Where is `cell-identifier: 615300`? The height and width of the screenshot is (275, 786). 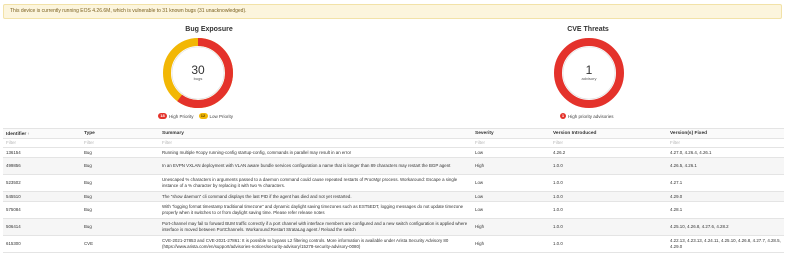 cell-identifier: 615300 is located at coordinates (42, 244).